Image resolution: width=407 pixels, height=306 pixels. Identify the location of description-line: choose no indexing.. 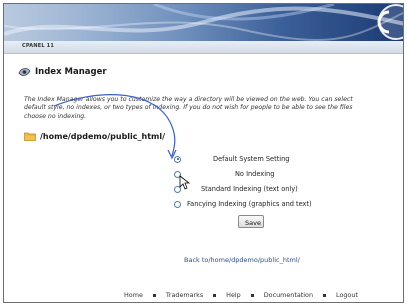
(55, 116).